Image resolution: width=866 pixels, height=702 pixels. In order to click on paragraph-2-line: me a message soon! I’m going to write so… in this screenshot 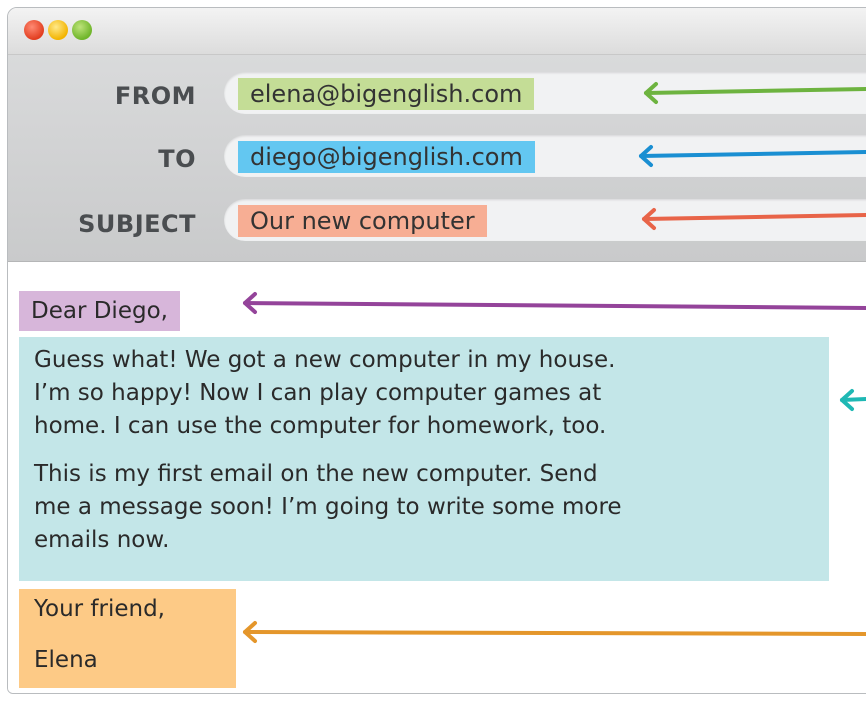, I will do `click(328, 507)`.